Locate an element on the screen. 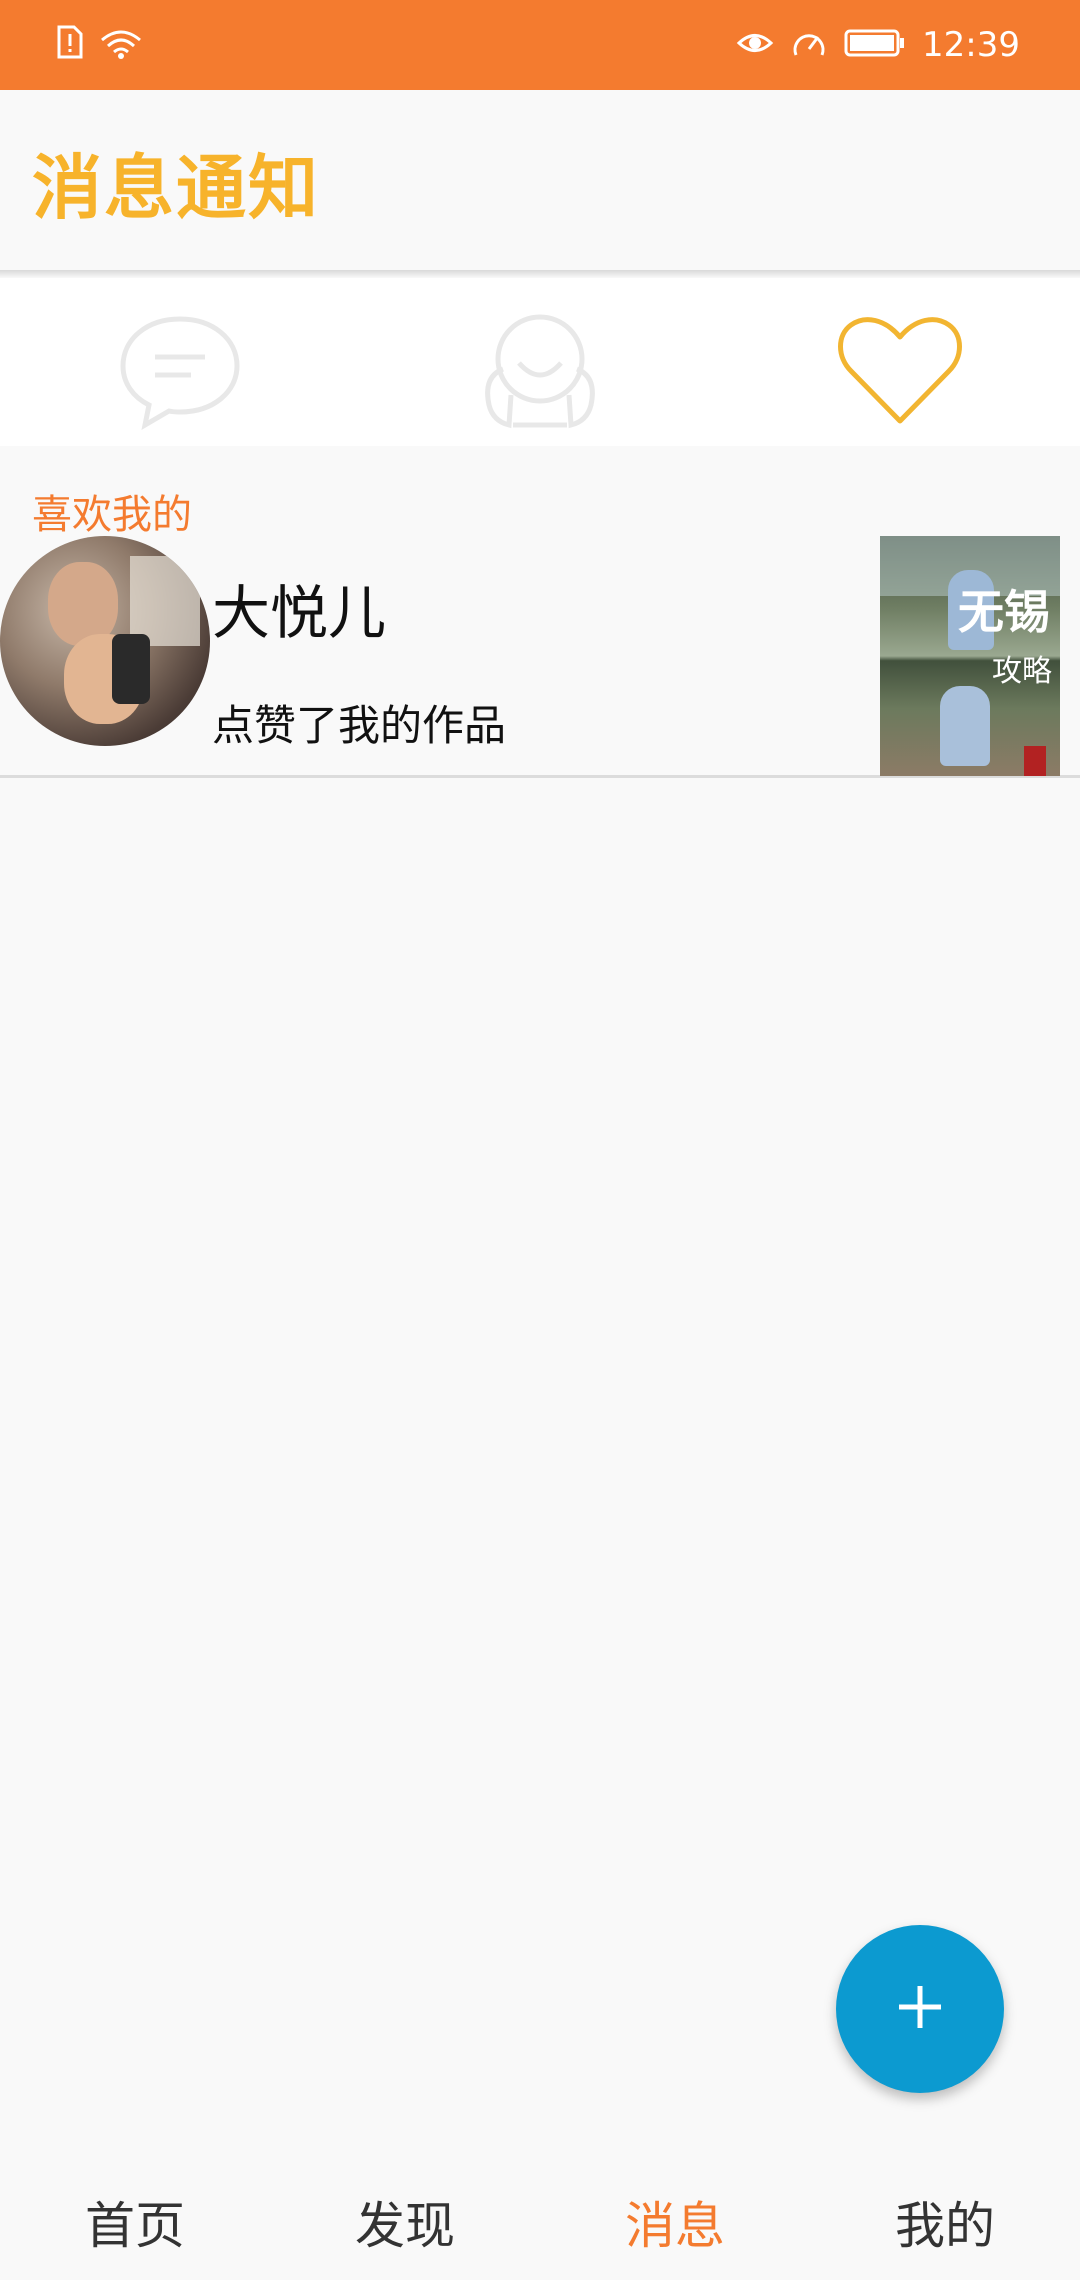 The image size is (1080, 2280). followers-icon is located at coordinates (540, 373).